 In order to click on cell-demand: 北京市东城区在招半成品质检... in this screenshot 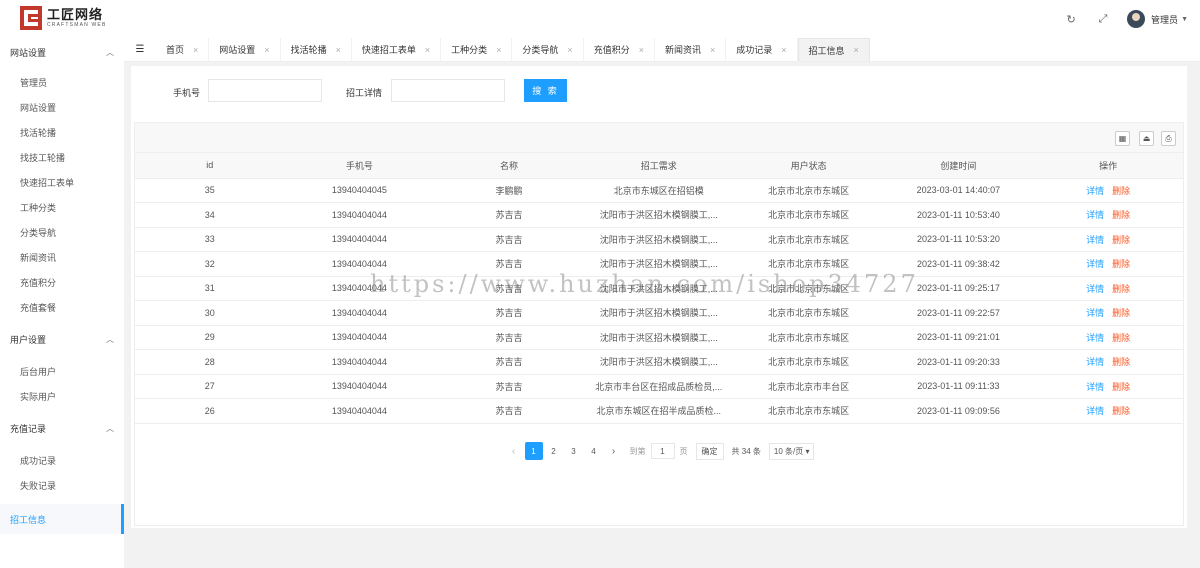, I will do `click(658, 411)`.